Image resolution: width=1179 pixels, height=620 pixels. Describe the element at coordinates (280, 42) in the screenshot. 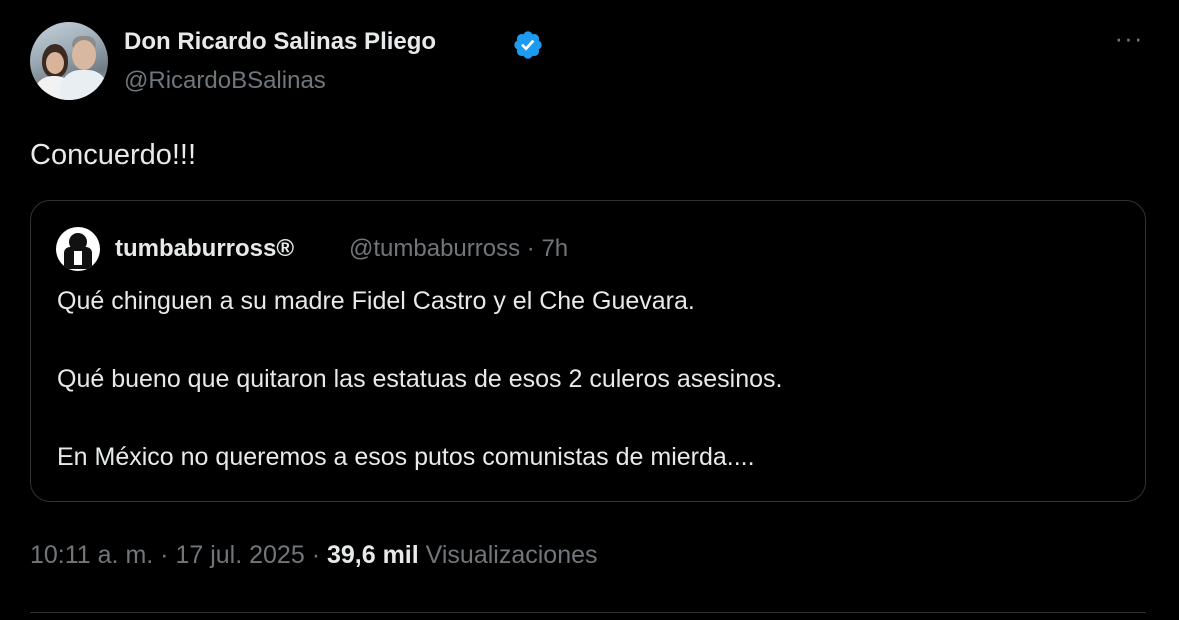

I see `author-display-name: Don Ricardo Salinas Pliego` at that location.